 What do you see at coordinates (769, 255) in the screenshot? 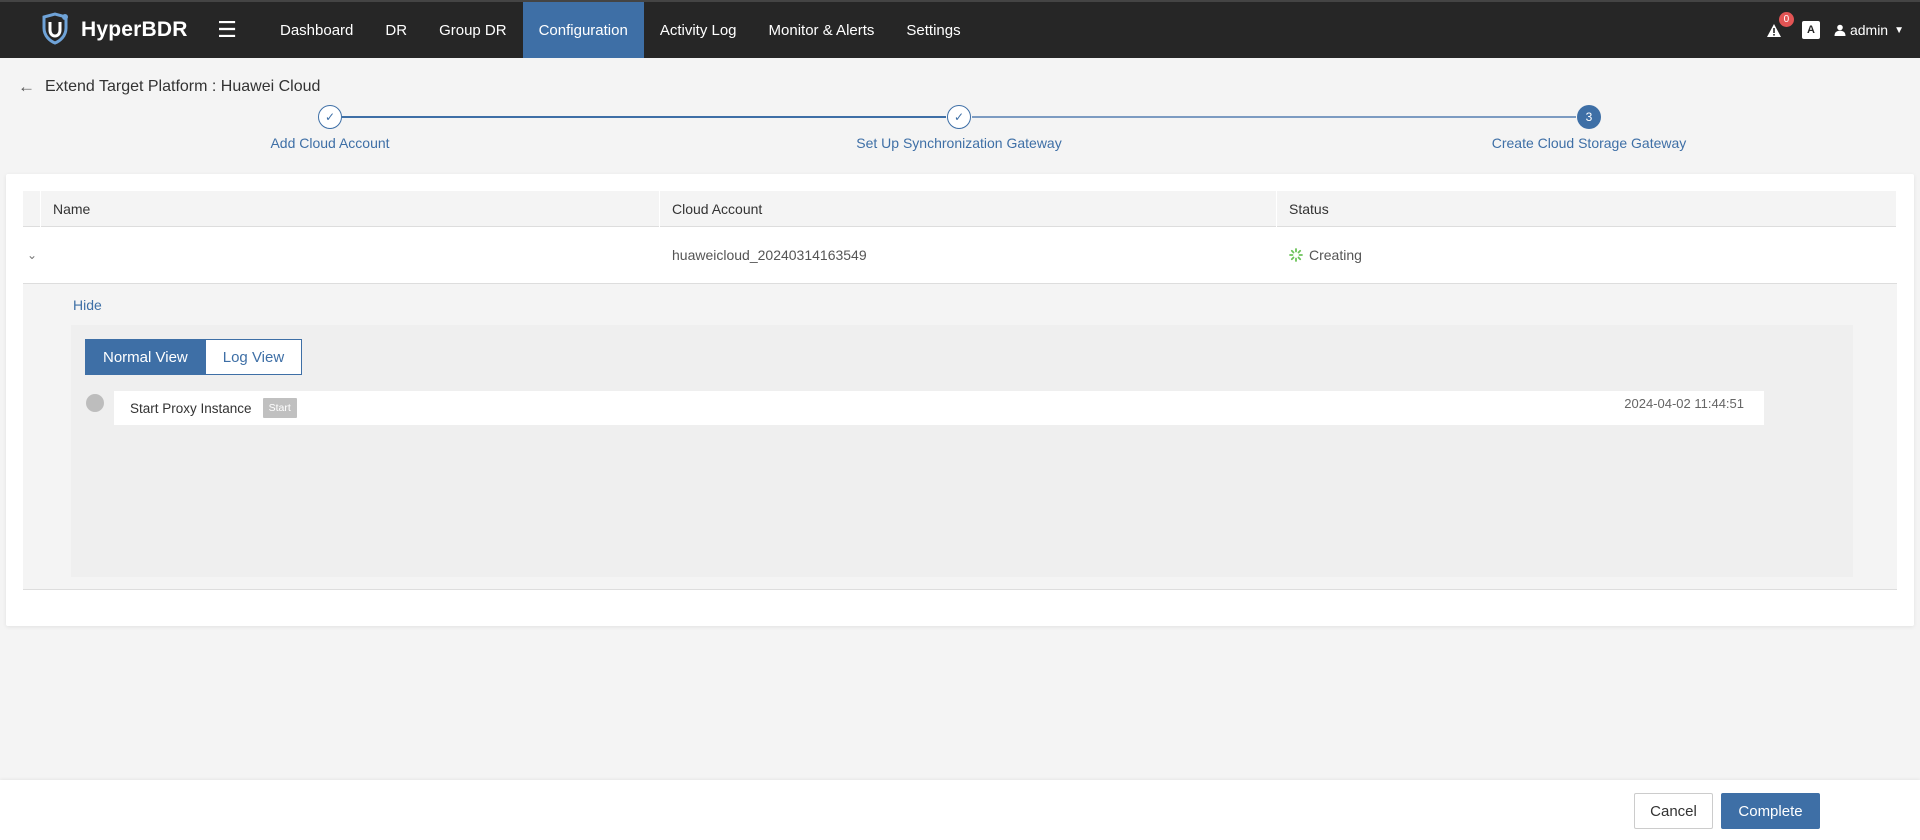
I see `row-cloud-account: huaweicloud_20240314163549` at bounding box center [769, 255].